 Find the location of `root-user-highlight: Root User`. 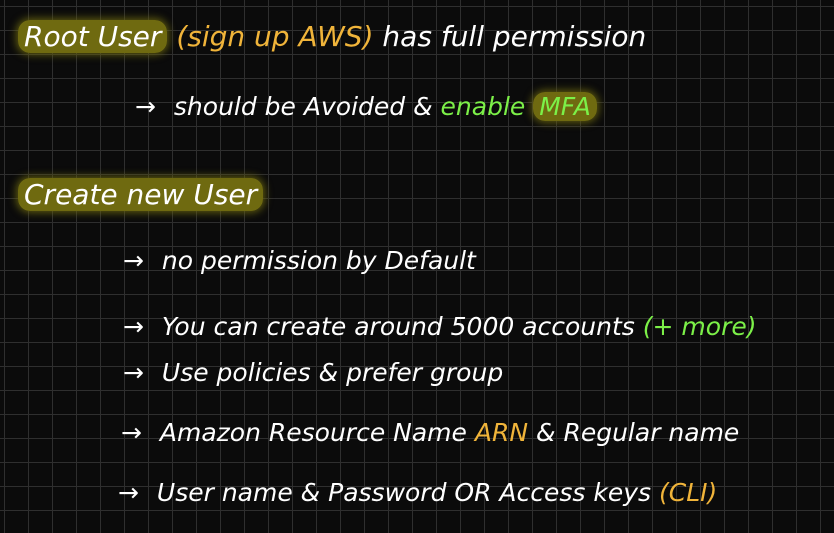

root-user-highlight: Root User is located at coordinates (93, 36).